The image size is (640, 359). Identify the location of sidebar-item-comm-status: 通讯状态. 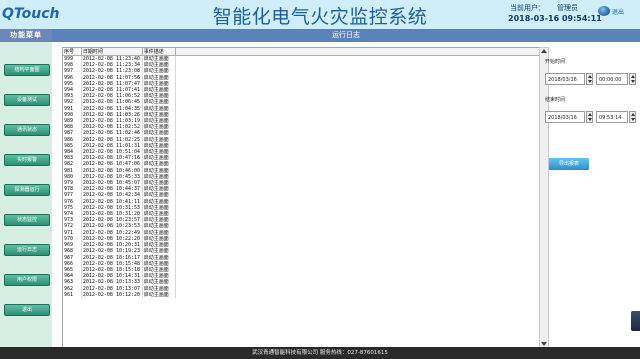
(27, 130).